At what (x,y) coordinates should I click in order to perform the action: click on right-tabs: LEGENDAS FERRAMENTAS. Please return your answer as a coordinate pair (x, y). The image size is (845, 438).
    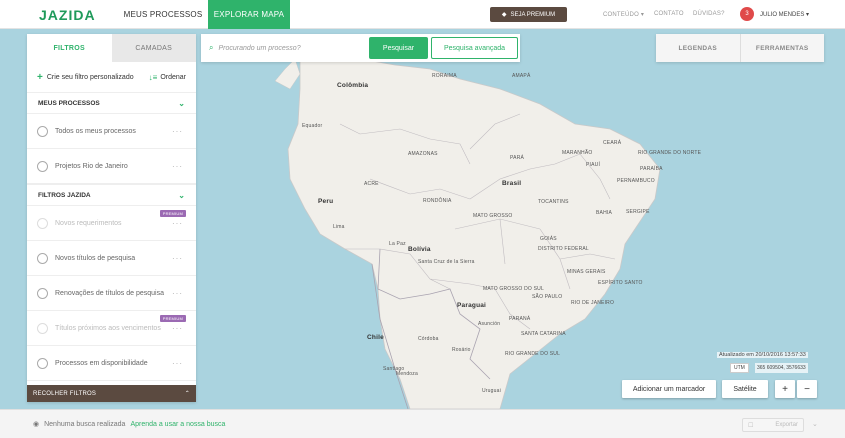
    Looking at the image, I should click on (740, 48).